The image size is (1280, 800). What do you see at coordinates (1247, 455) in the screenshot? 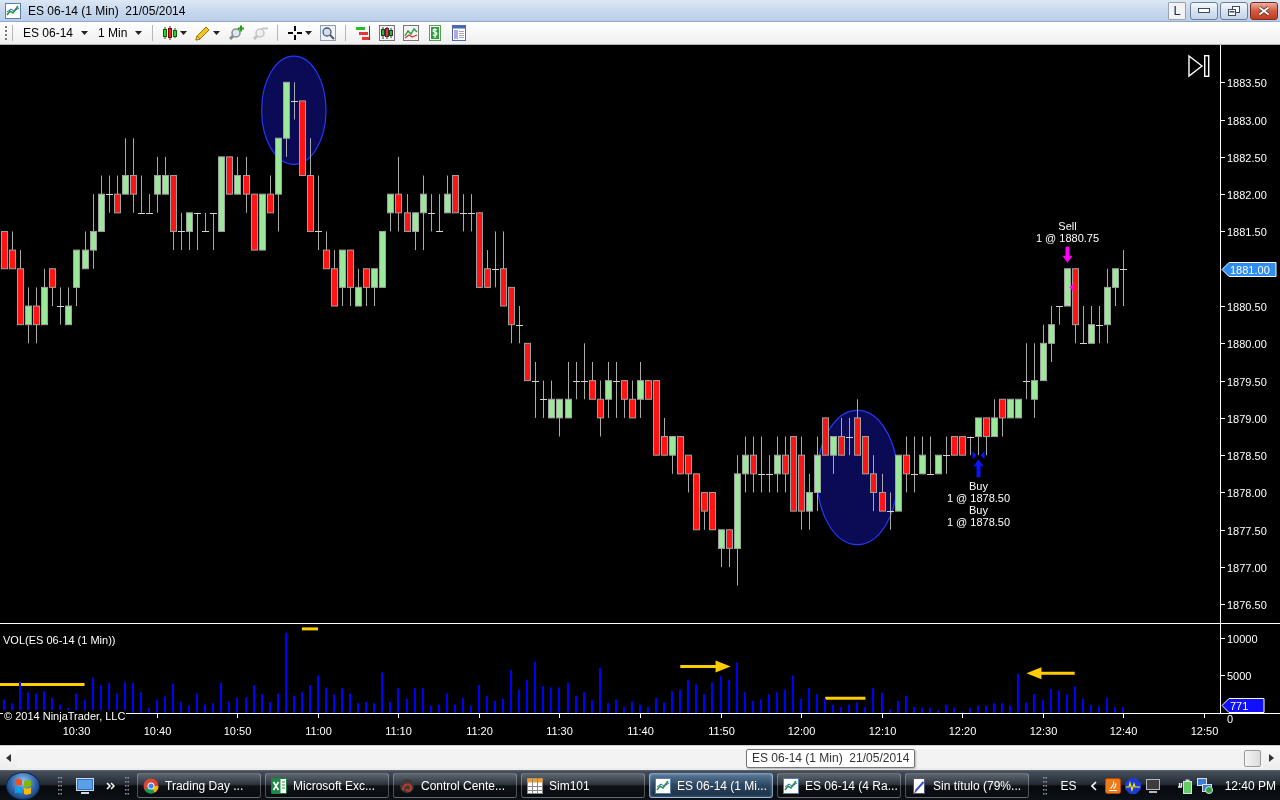
I see `axis-label: 1878.50` at bounding box center [1247, 455].